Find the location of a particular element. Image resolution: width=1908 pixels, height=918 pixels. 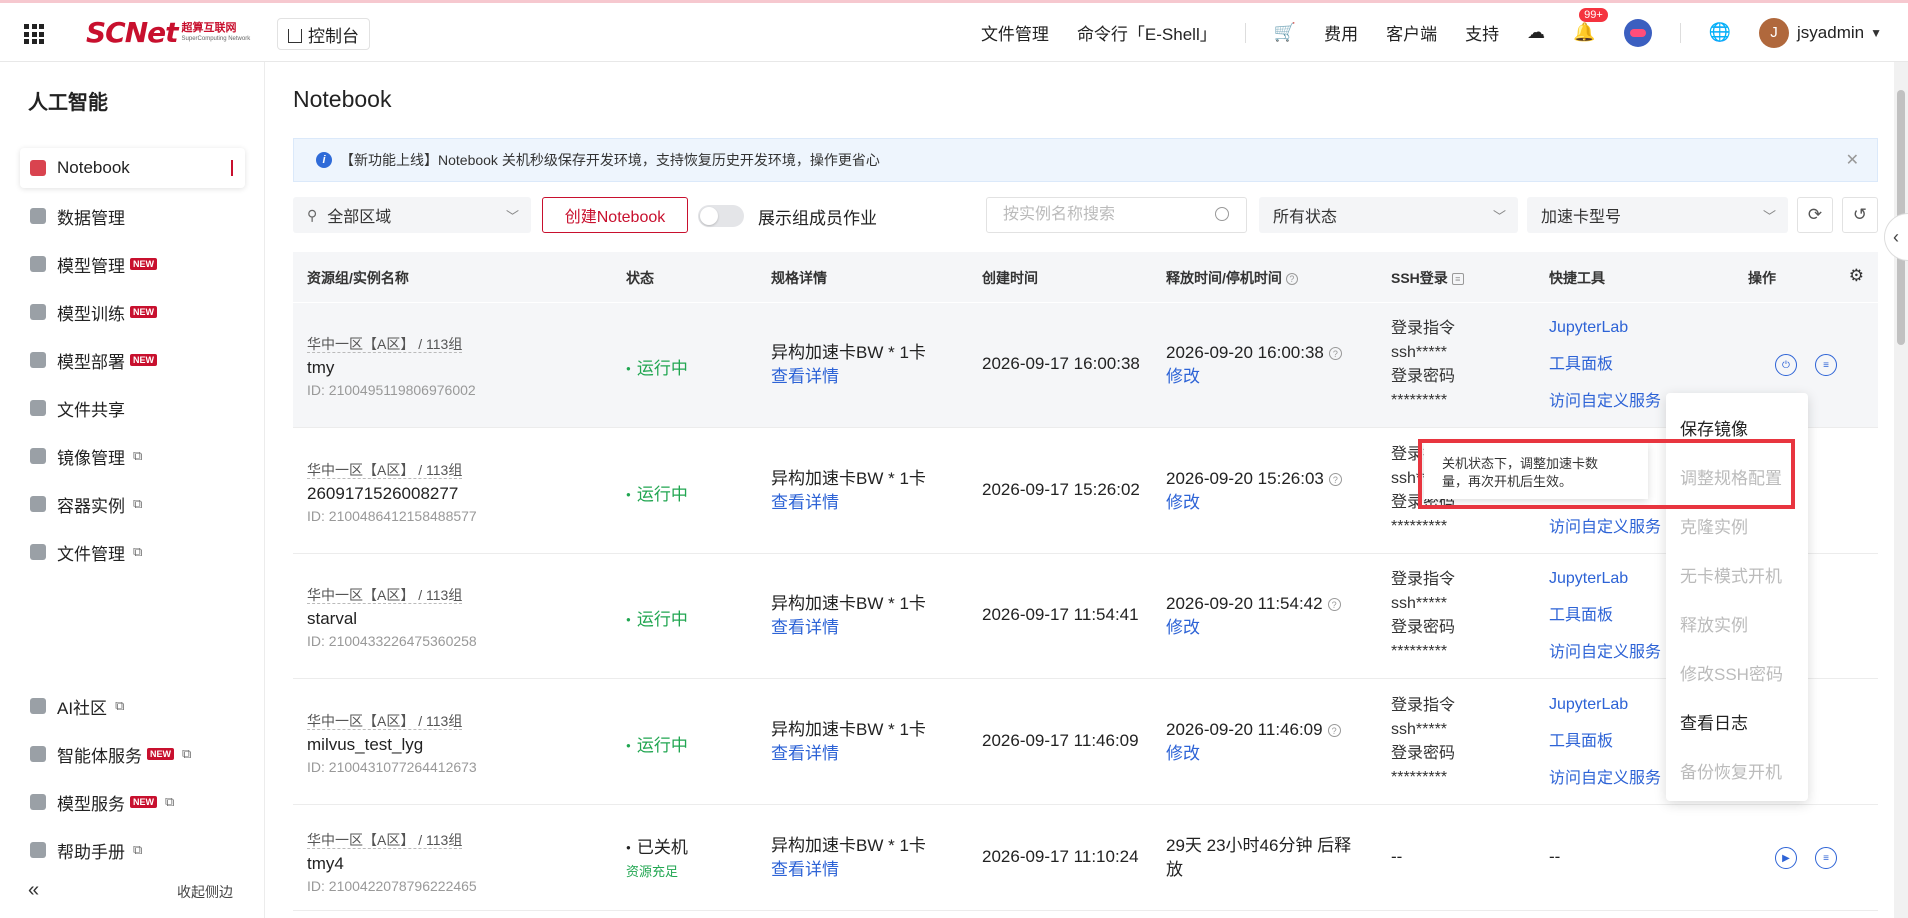

release-time: 2026-09-20 15:26:03 is located at coordinates (1245, 478).